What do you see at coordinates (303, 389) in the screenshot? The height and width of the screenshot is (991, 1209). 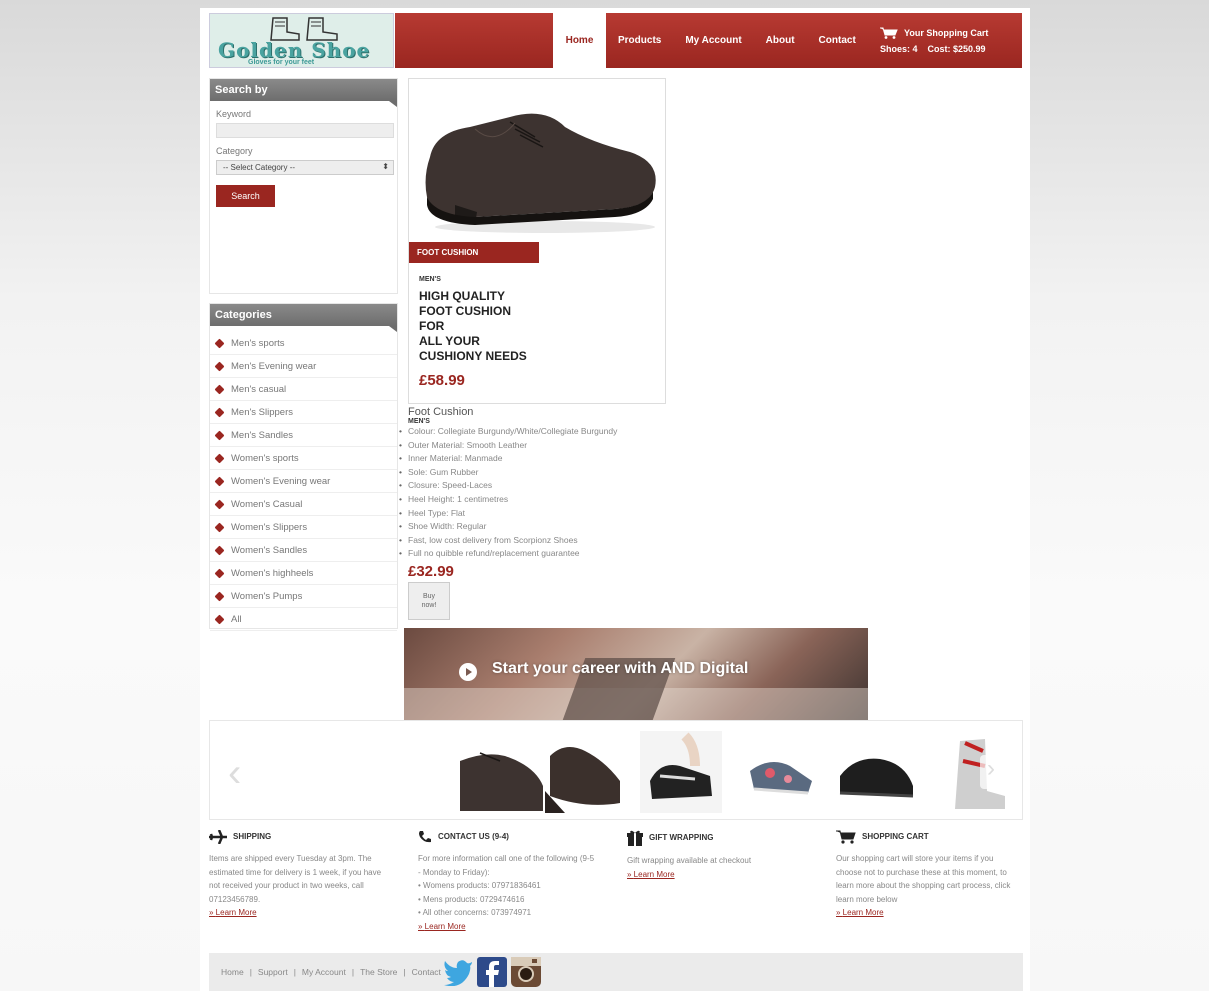 I see `category-item: Men's casual` at bounding box center [303, 389].